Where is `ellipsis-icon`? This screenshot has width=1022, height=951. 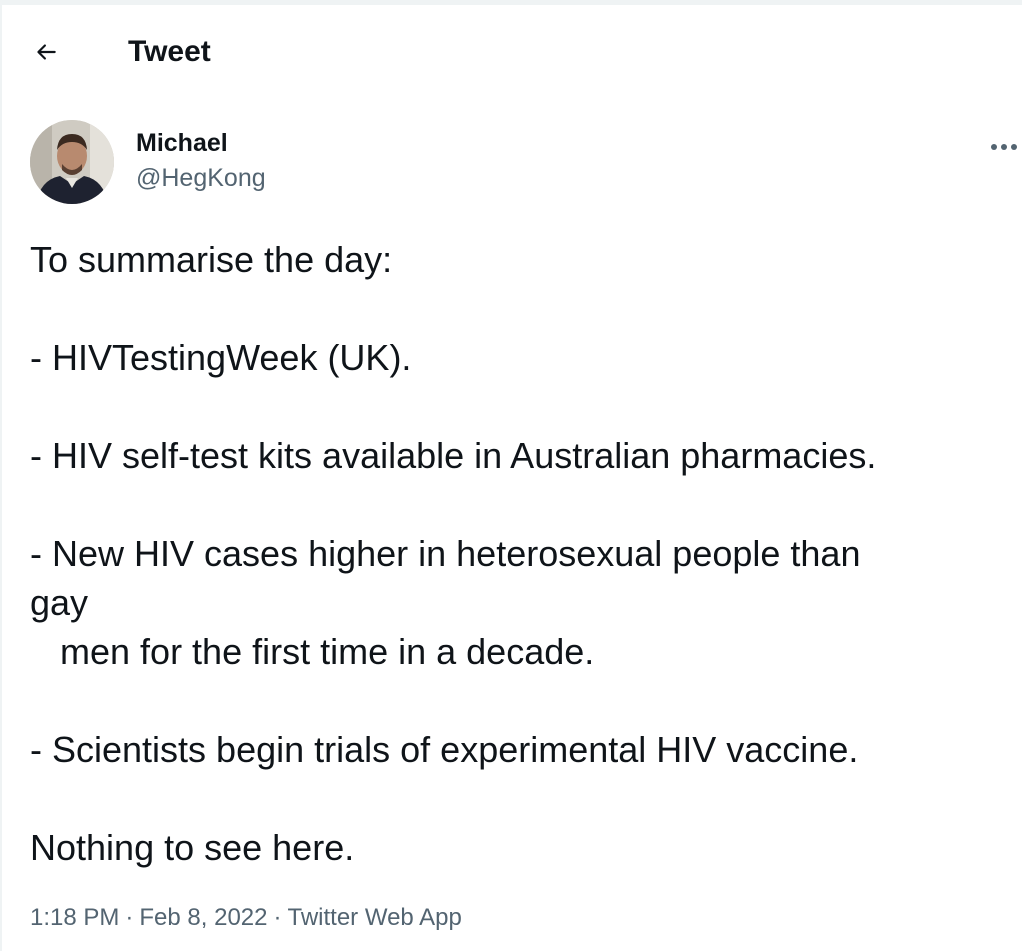 ellipsis-icon is located at coordinates (1004, 147).